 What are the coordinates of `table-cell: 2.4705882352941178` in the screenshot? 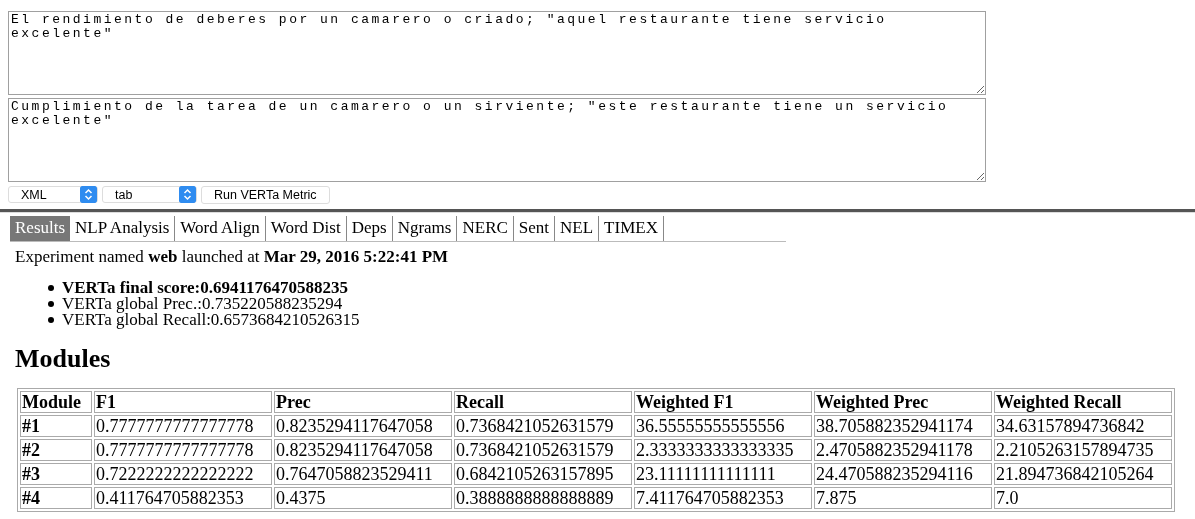 It's located at (903, 450).